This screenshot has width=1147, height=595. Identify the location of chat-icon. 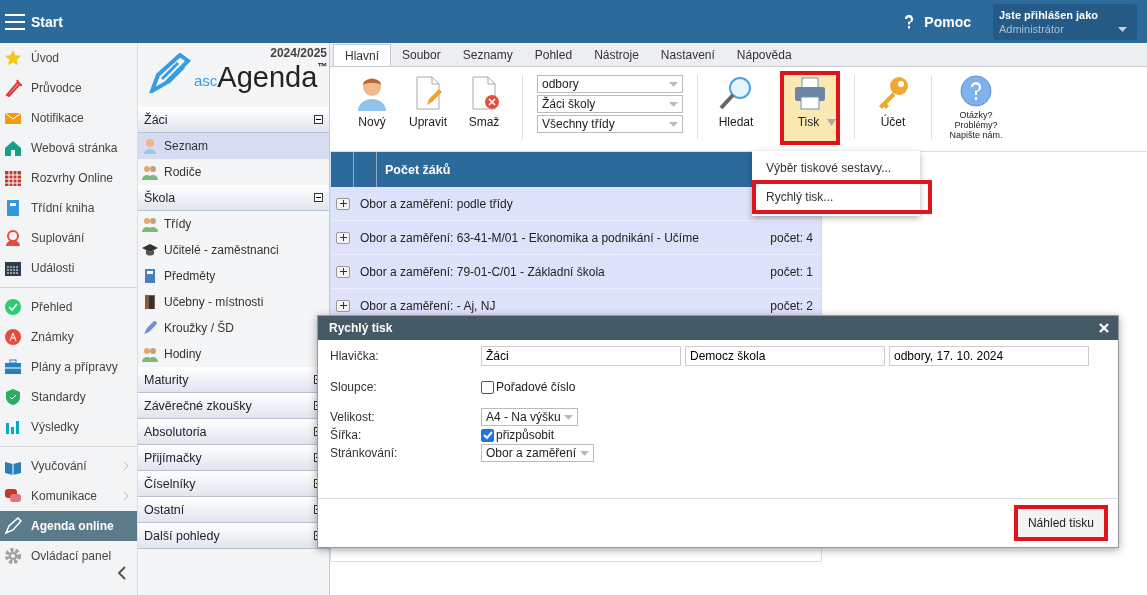
(13, 496).